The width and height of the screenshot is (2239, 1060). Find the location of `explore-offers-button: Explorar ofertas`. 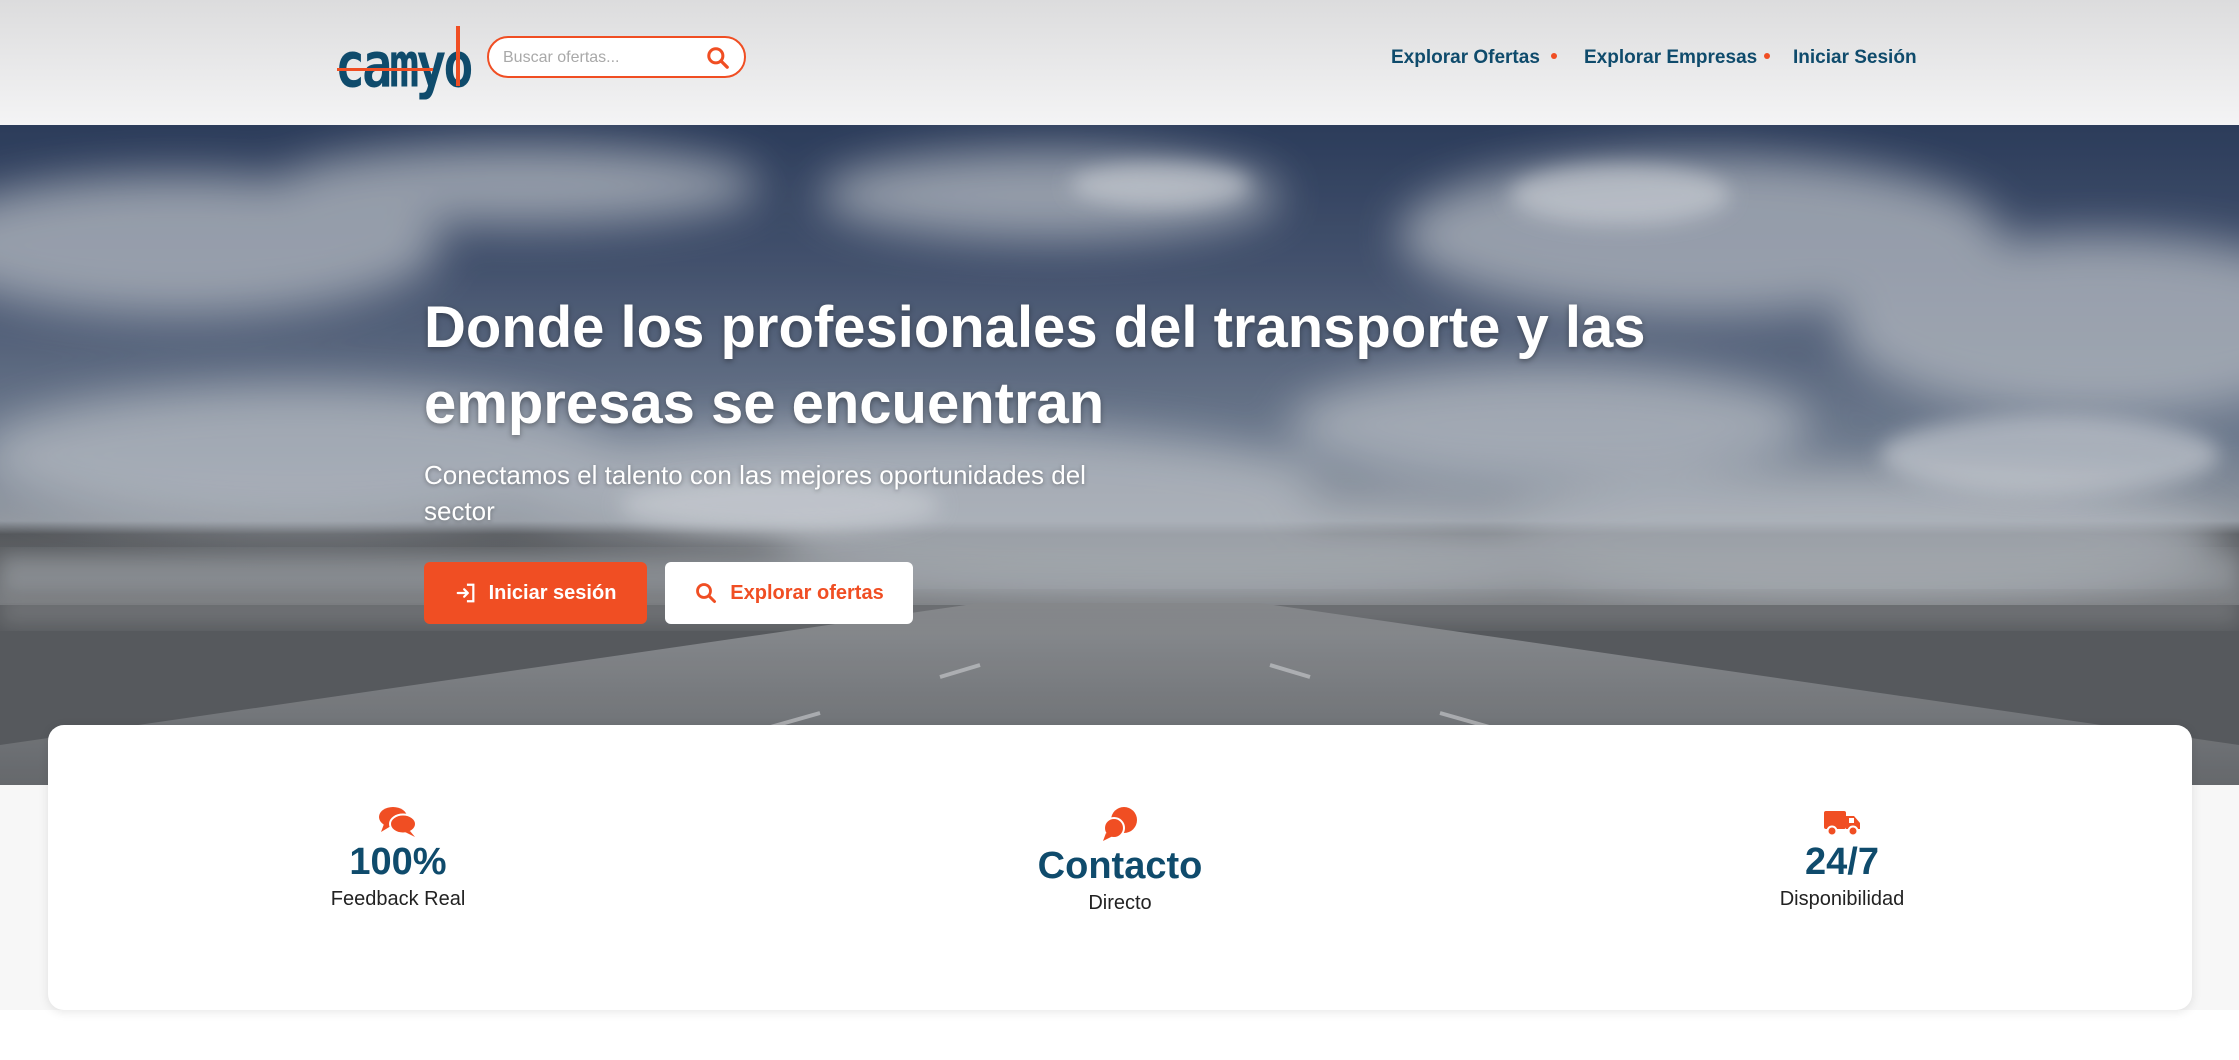

explore-offers-button: Explorar ofertas is located at coordinates (789, 593).